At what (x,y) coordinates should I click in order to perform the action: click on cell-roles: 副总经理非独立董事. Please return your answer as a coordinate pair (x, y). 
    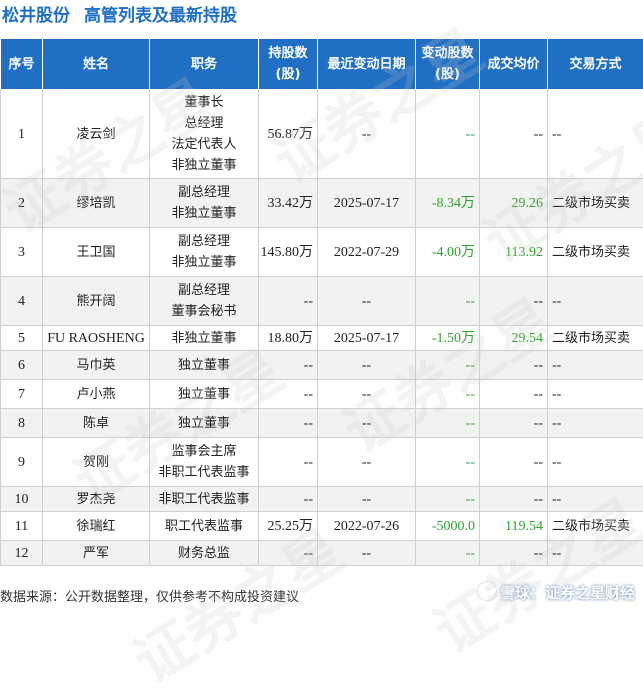
    Looking at the image, I should click on (204, 203).